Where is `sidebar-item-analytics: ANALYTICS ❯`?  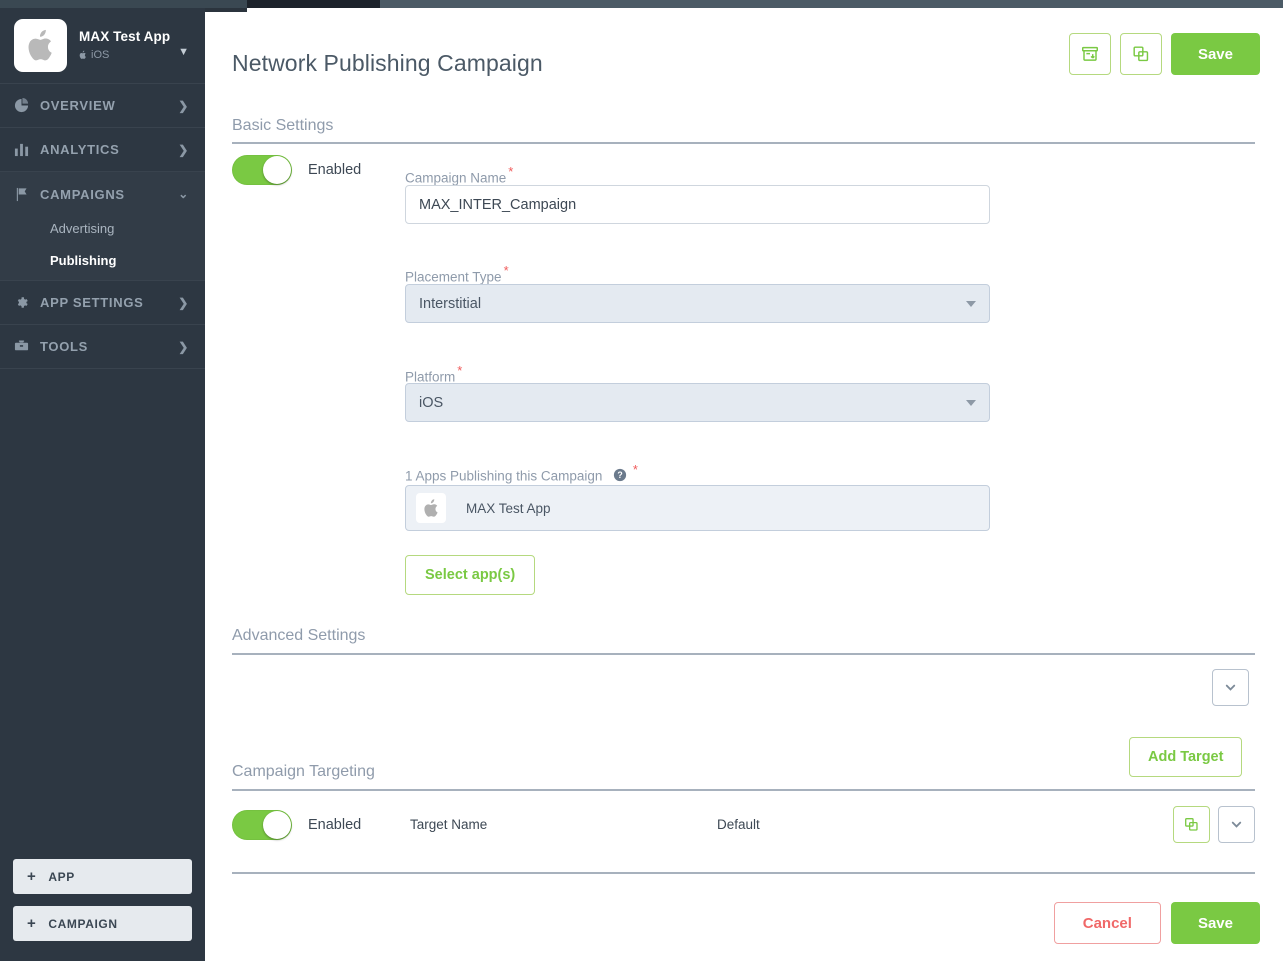
sidebar-item-analytics: ANALYTICS ❯ is located at coordinates (102, 150).